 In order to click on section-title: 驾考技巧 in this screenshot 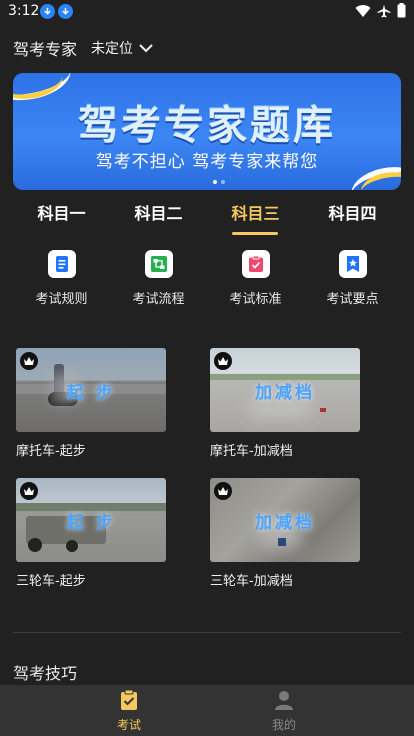, I will do `click(45, 673)`.